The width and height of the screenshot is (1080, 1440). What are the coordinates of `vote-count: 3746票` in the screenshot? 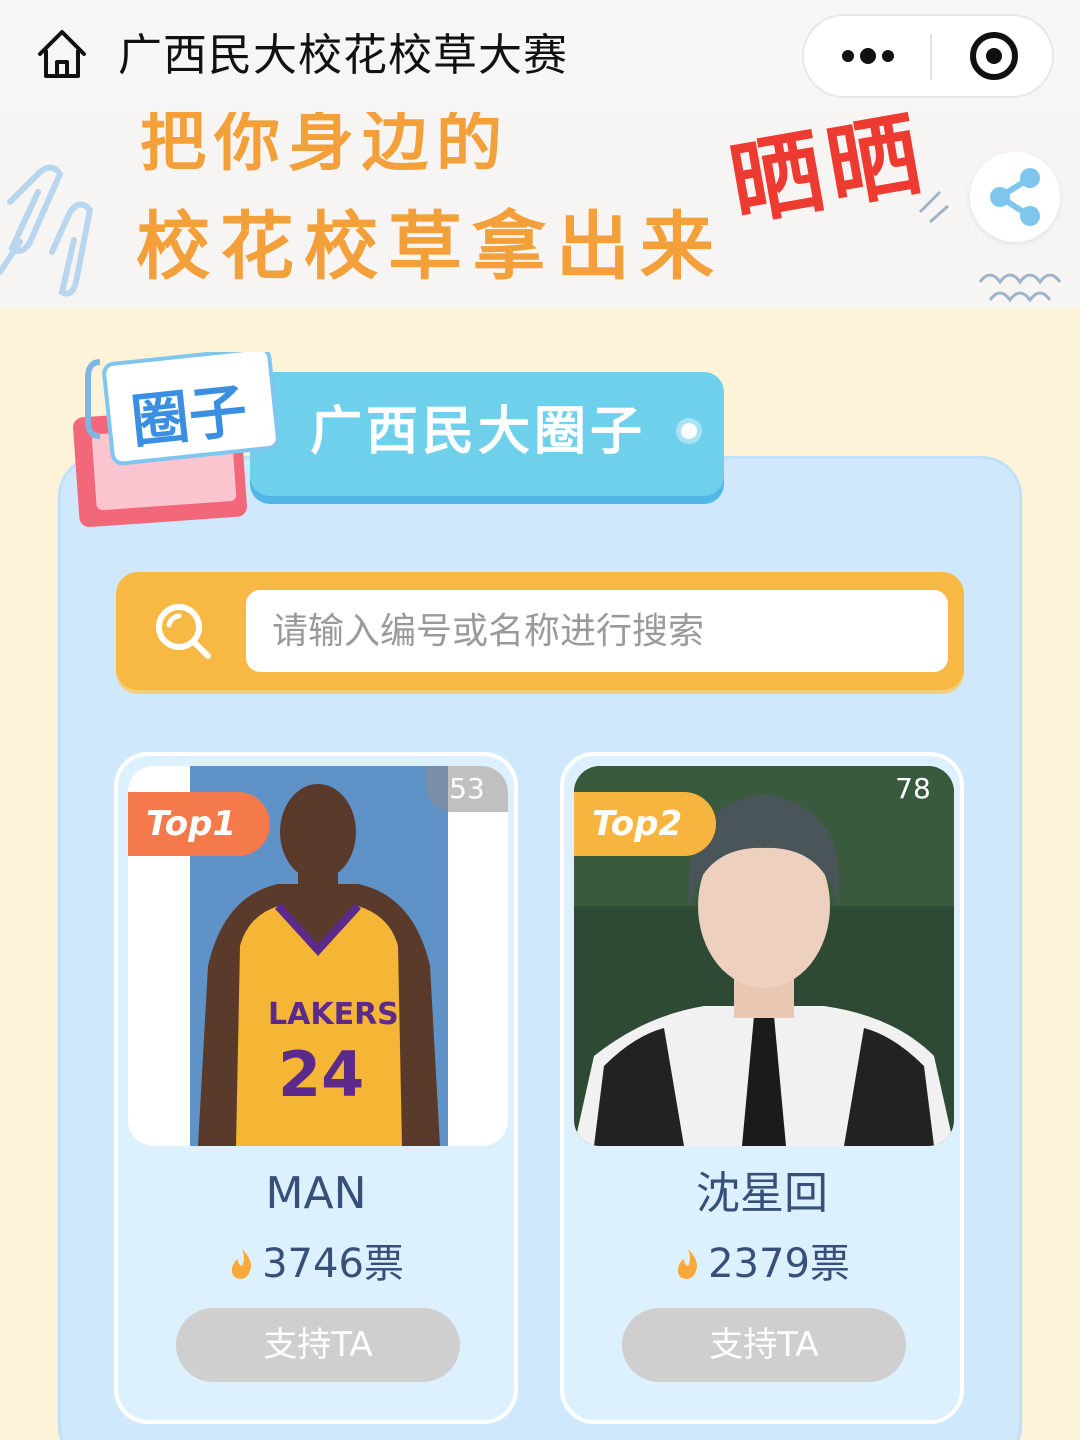 It's located at (316, 1264).